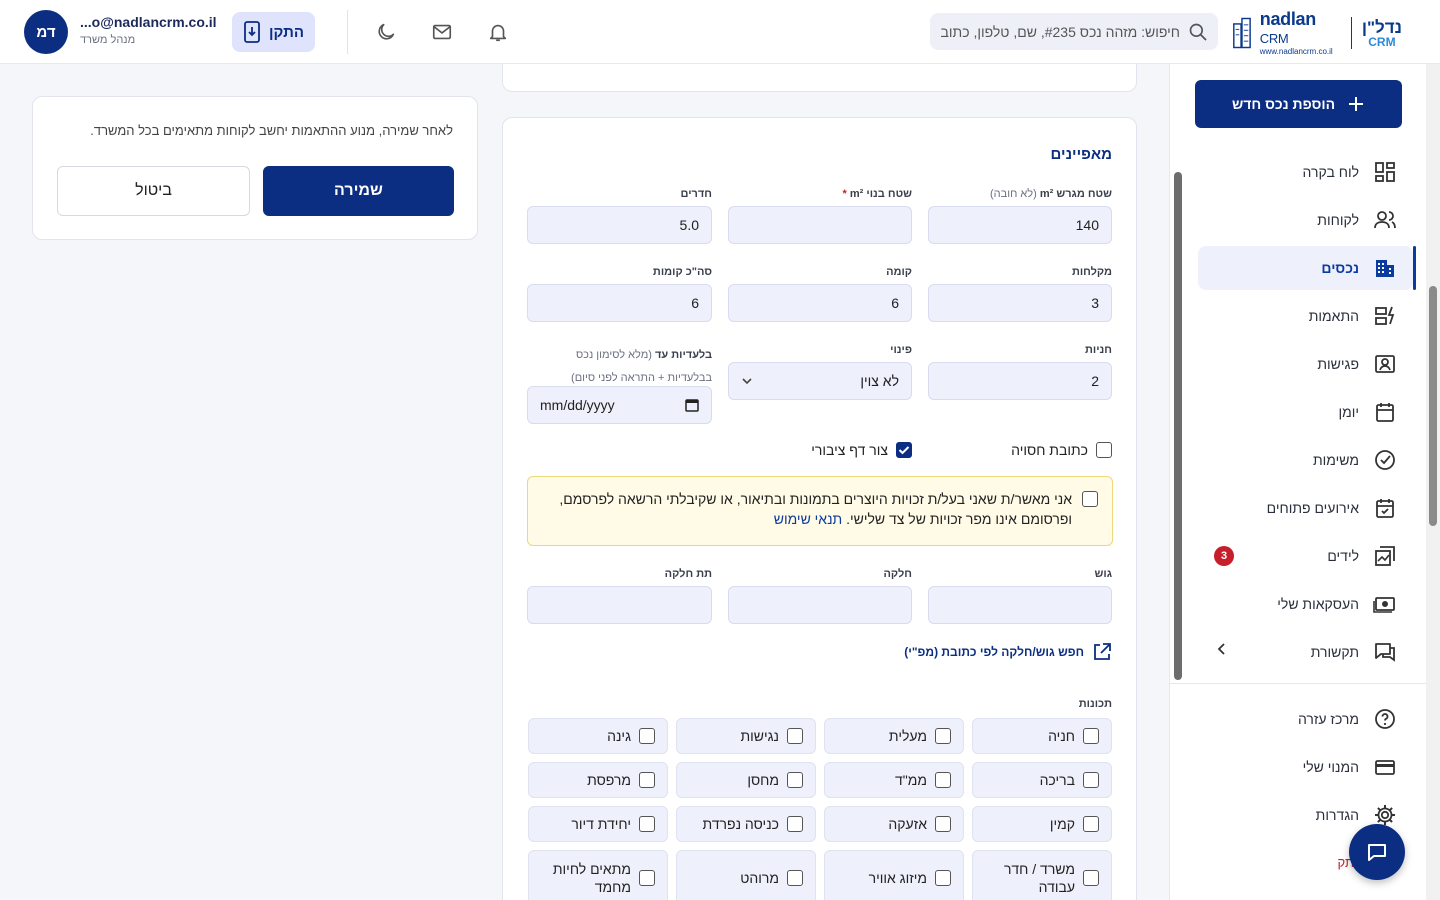 The width and height of the screenshot is (1440, 900). What do you see at coordinates (1020, 381) in the screenshot?
I see `parking-input: 2` at bounding box center [1020, 381].